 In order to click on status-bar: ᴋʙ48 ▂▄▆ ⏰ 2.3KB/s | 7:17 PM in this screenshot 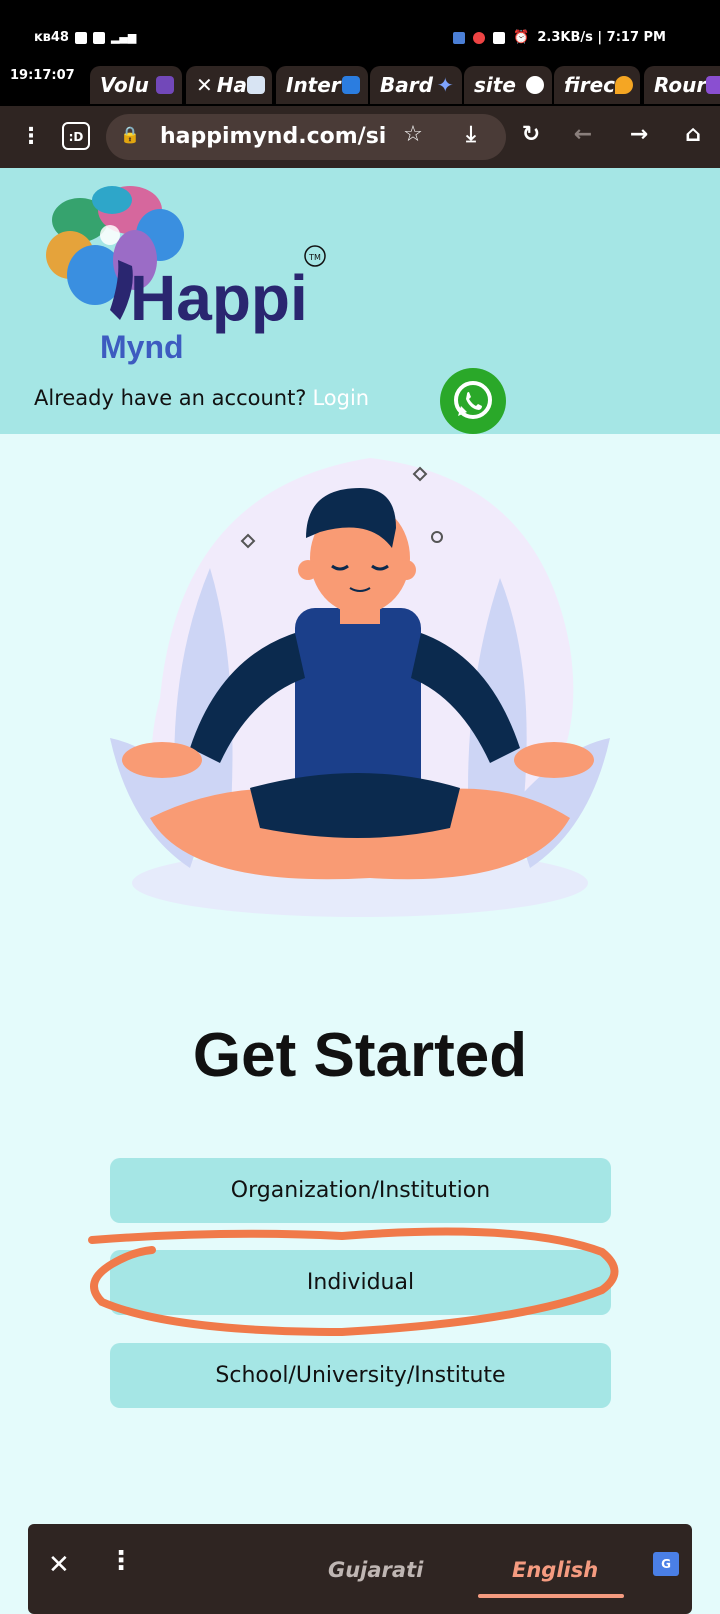, I will do `click(360, 34)`.